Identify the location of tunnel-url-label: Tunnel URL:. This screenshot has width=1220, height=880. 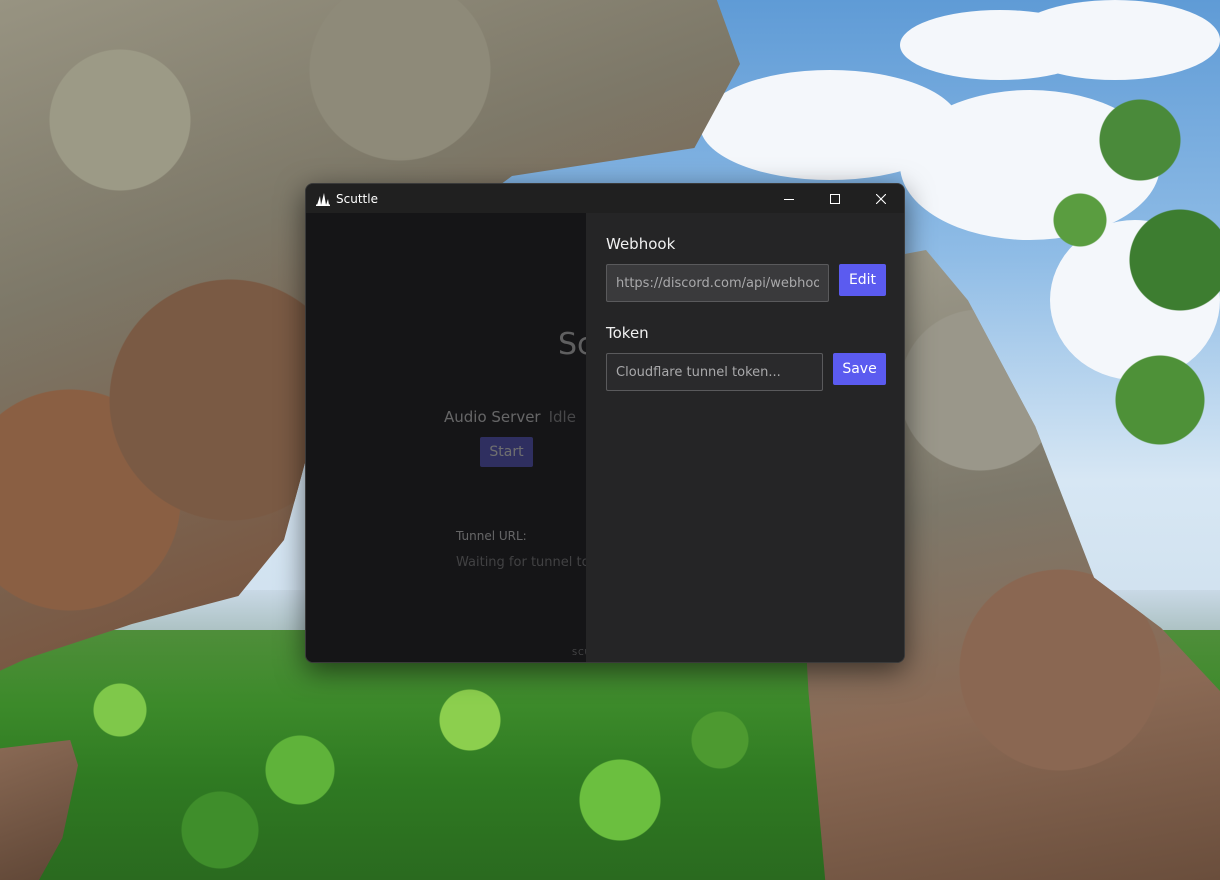
(491, 536).